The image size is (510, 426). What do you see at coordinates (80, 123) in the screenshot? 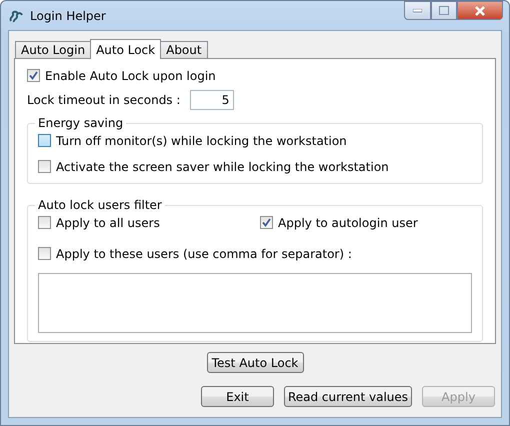
I see `group-title: Energy saving` at bounding box center [80, 123].